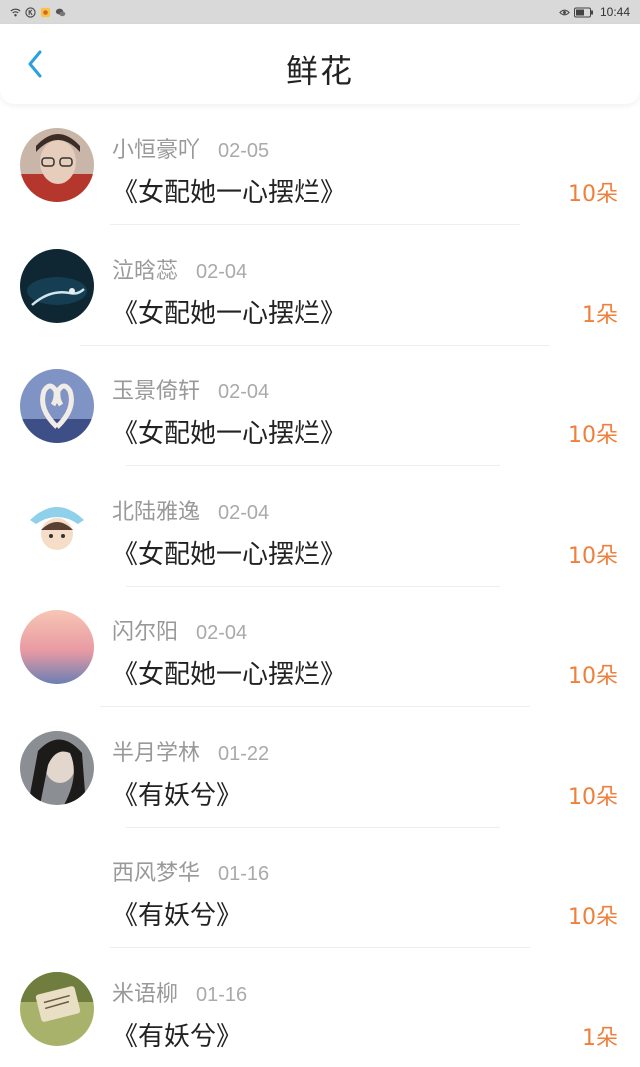 The width and height of the screenshot is (640, 1067). I want to click on item-meta: 闪尔阳 02-04, so click(179, 630).